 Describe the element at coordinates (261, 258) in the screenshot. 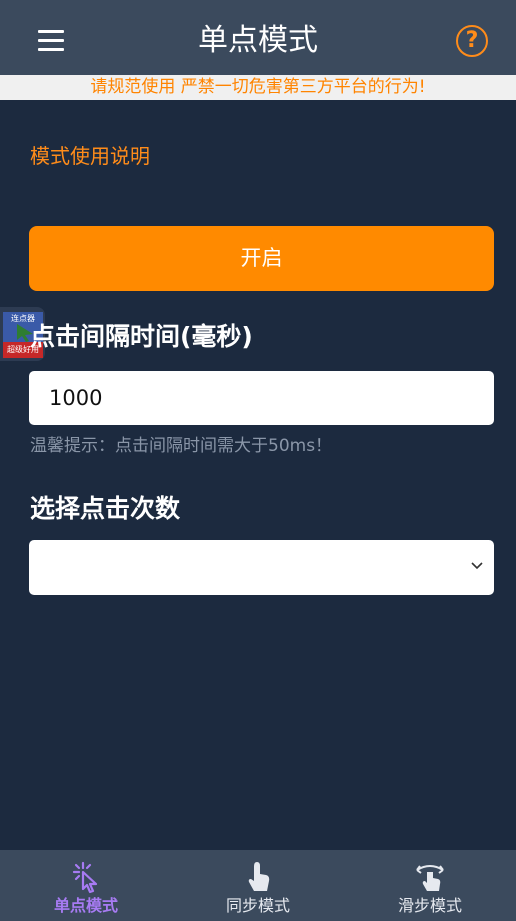

I see `start-button: 开启` at that location.